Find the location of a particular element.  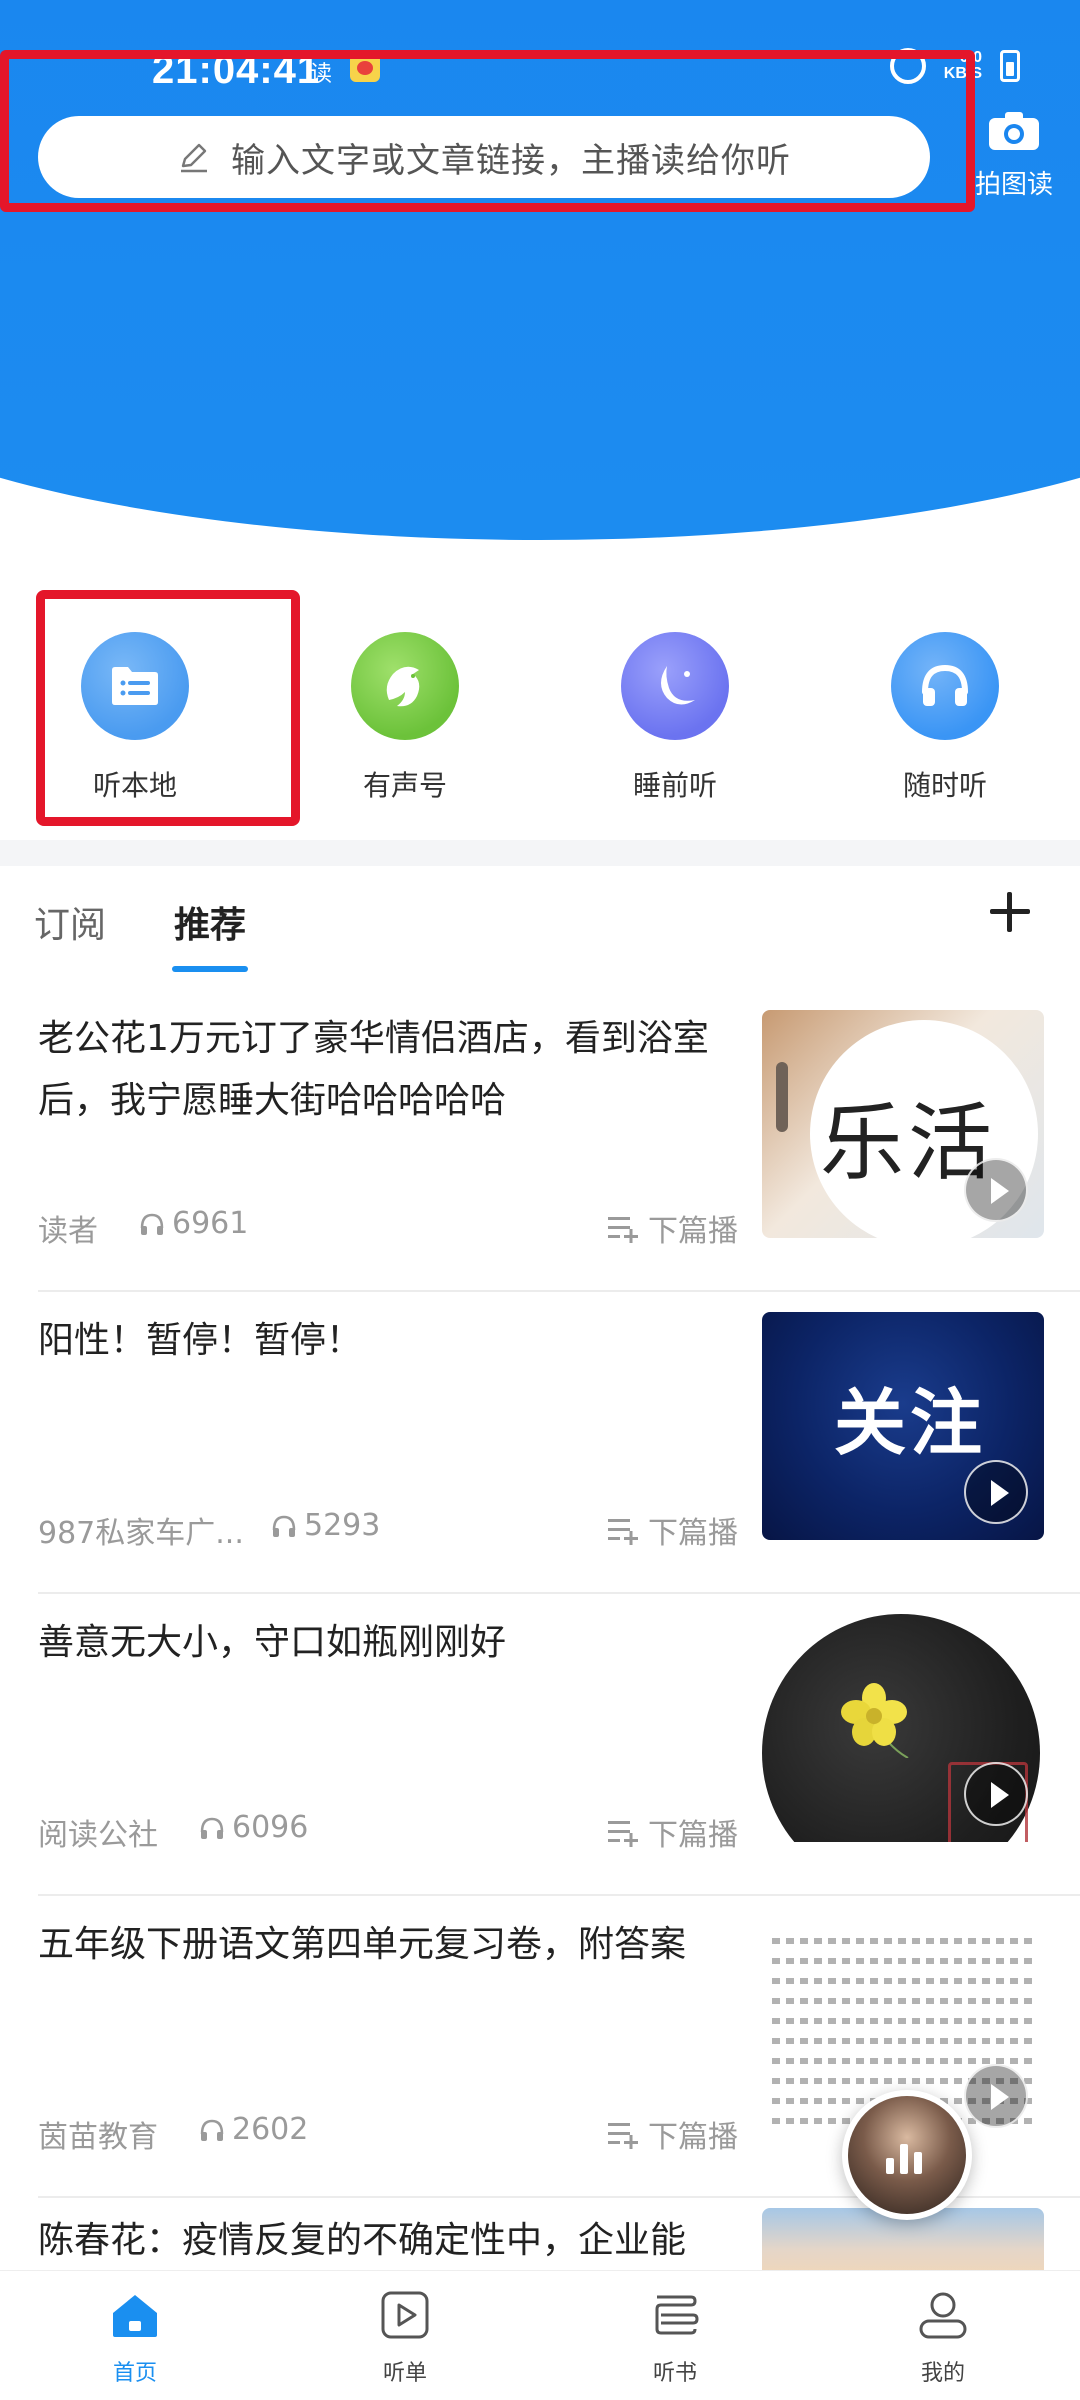

card-source: 茵苗教育 is located at coordinates (98, 2137).